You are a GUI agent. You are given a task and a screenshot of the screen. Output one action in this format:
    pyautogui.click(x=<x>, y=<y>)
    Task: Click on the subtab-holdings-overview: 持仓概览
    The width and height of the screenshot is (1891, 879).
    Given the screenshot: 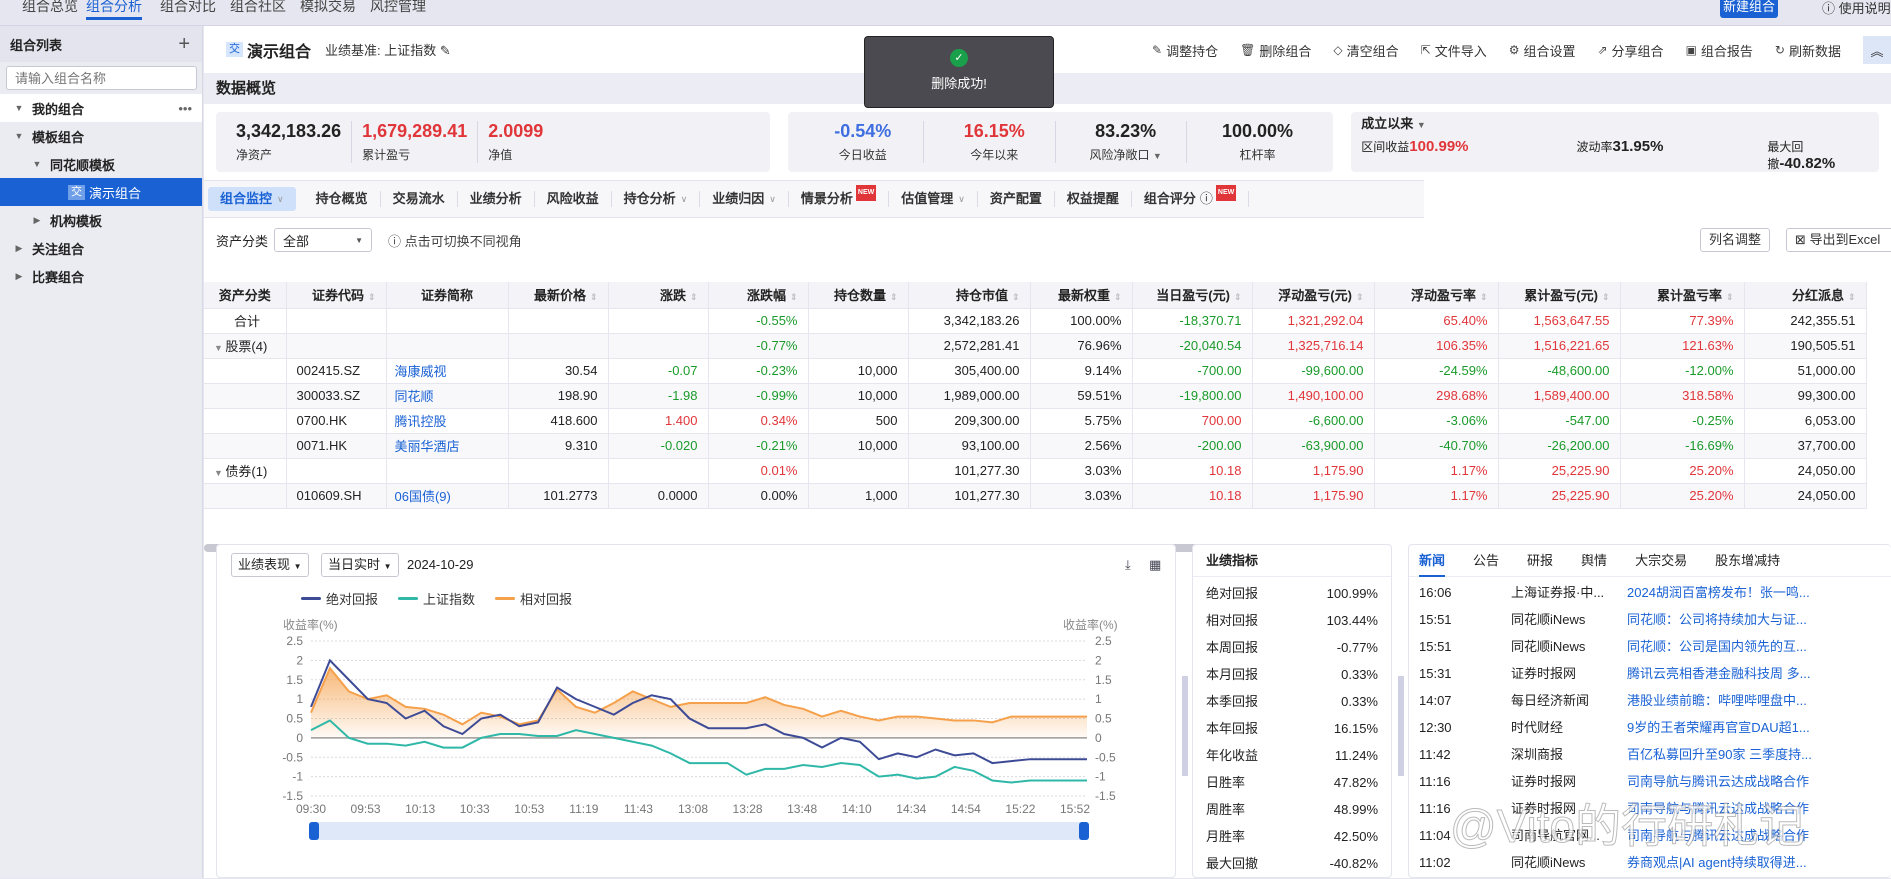 What is the action you would take?
    pyautogui.click(x=342, y=199)
    